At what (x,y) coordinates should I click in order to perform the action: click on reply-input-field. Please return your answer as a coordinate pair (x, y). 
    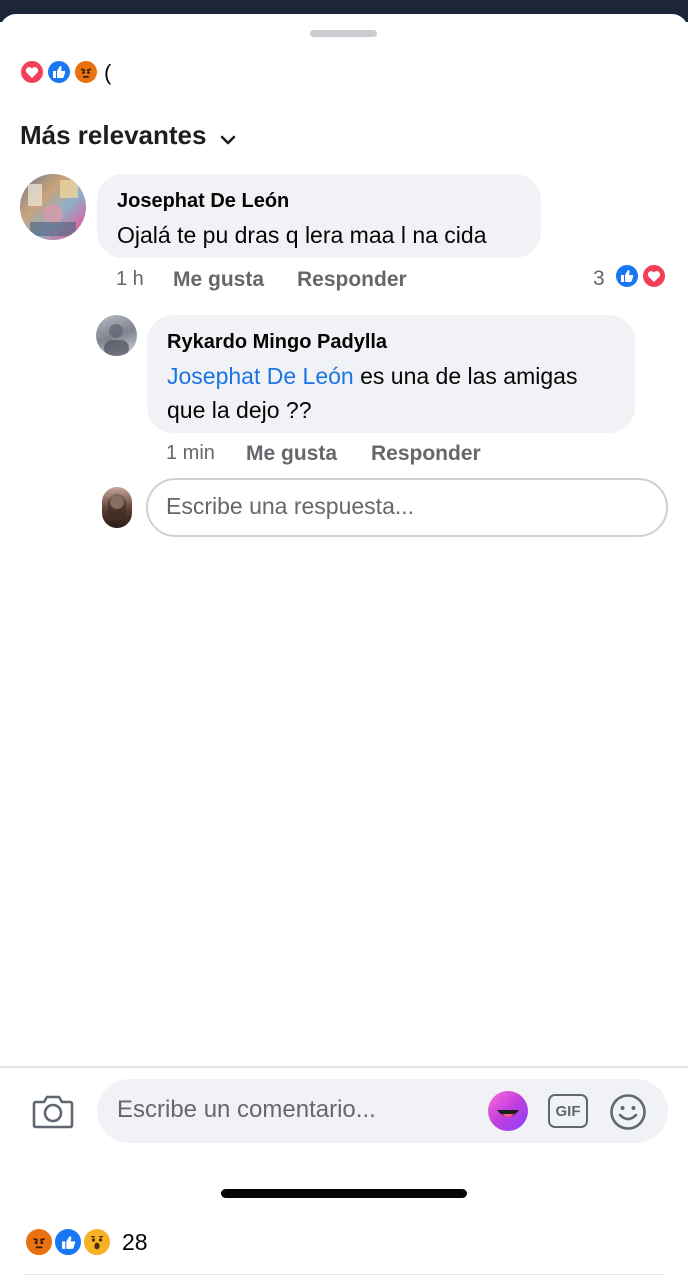
    Looking at the image, I should click on (407, 507).